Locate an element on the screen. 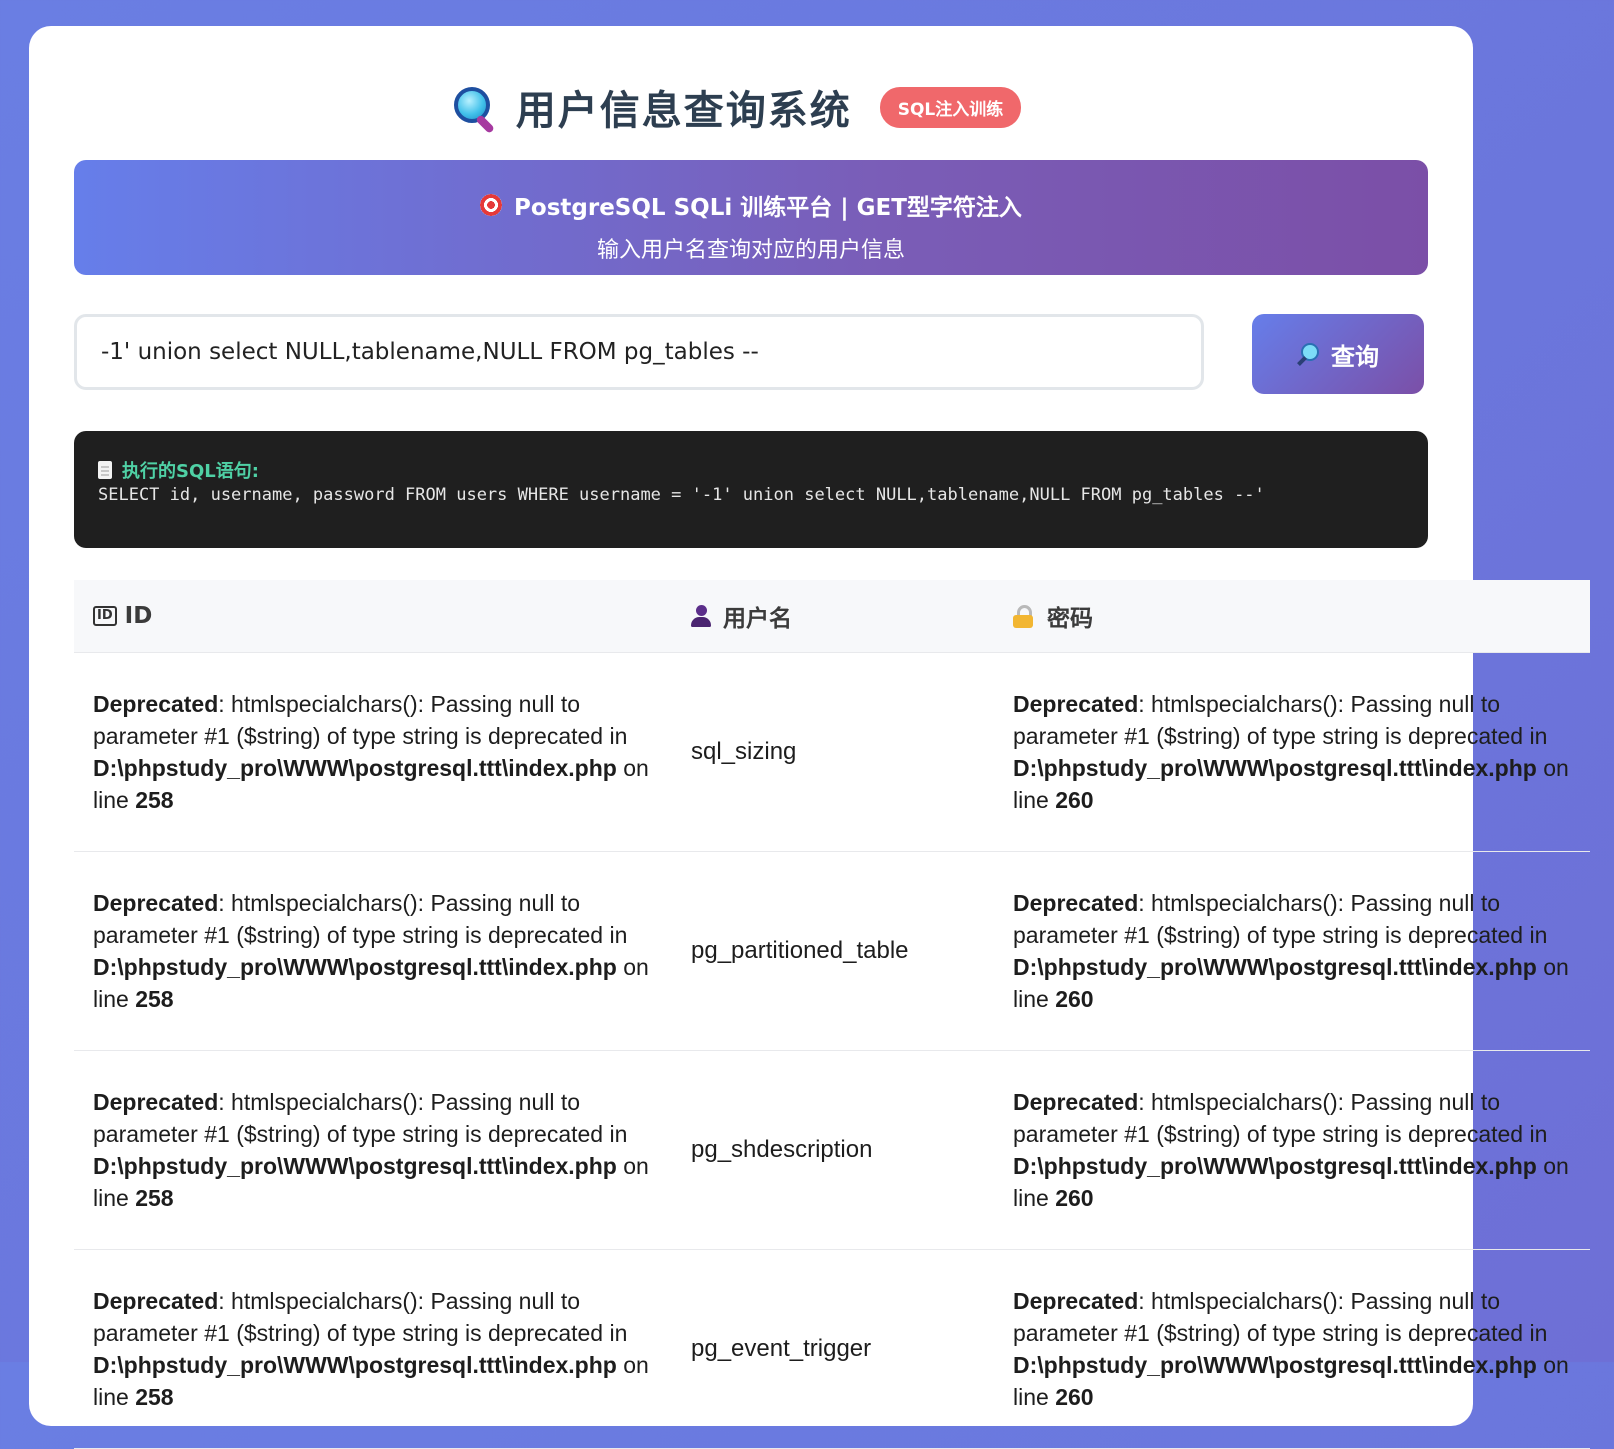  header-password: 密码 is located at coordinates (1292, 616).